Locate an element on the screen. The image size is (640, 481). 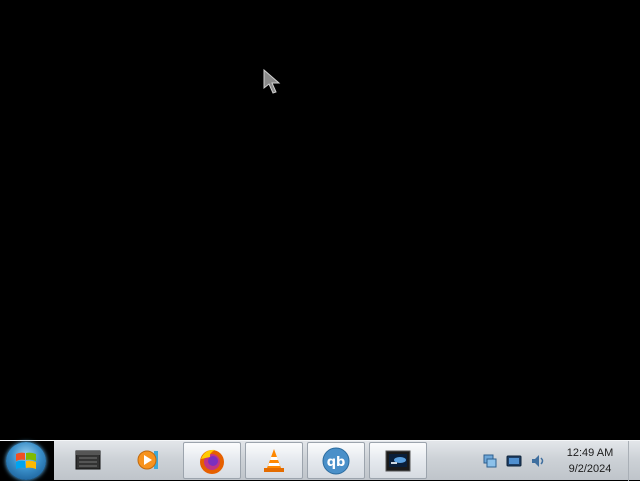
start-button is located at coordinates (26, 461).